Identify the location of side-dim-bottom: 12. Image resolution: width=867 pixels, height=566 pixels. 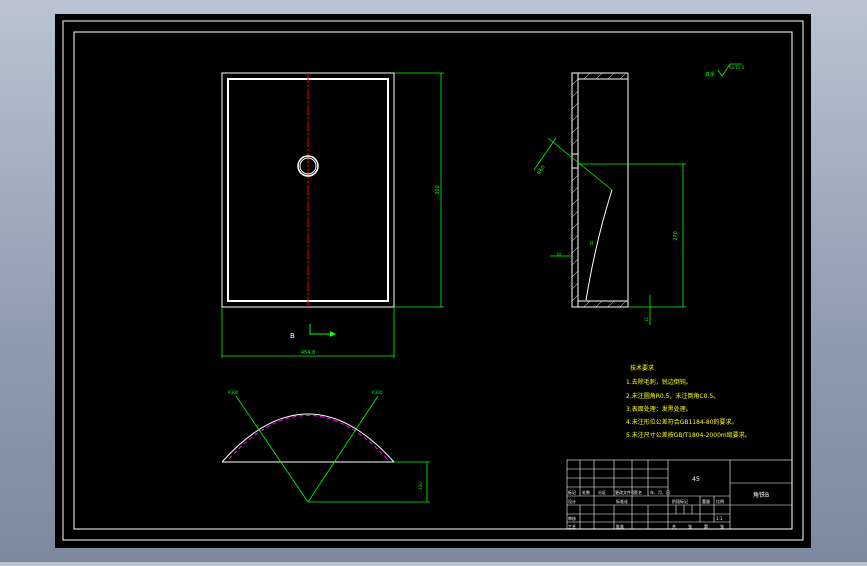
(646, 319).